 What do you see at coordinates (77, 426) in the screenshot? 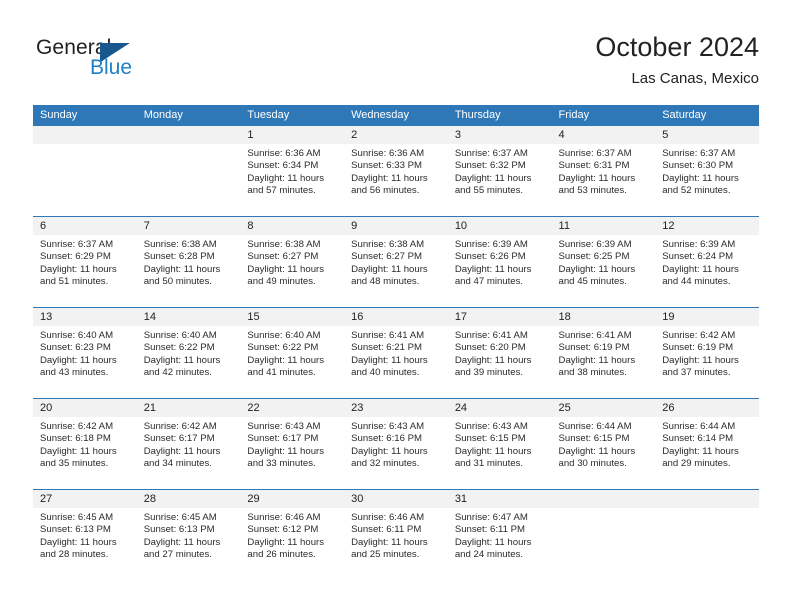
I see `day-info-line: Sunrise: 6:42 AM` at bounding box center [77, 426].